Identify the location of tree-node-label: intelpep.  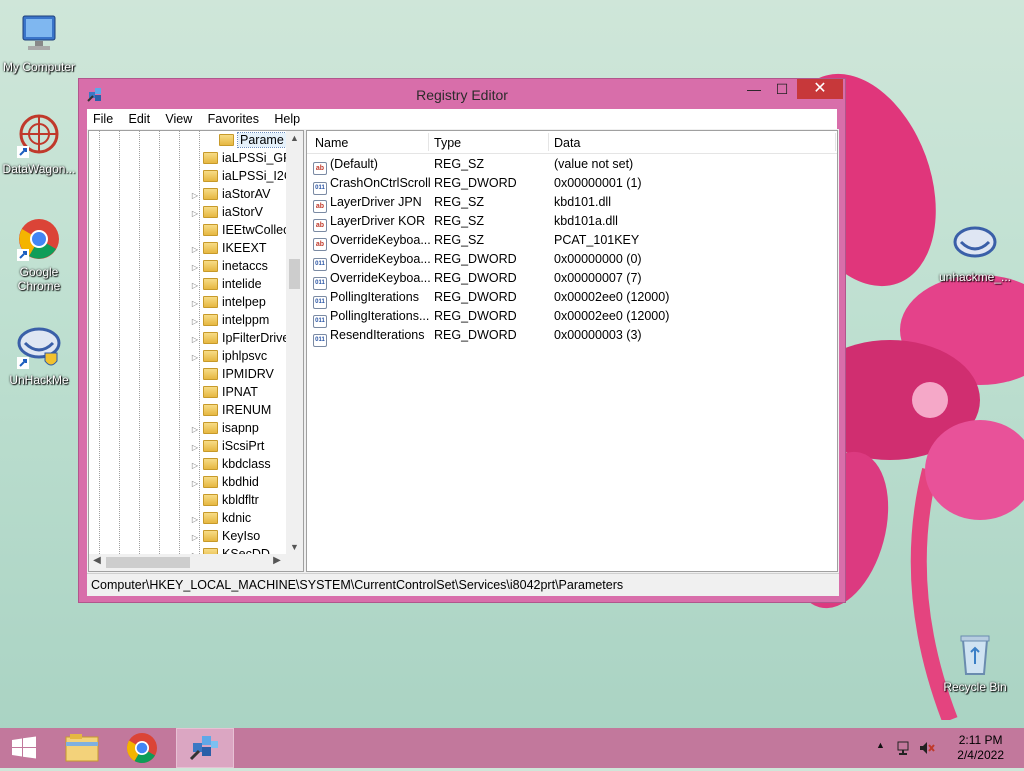
(244, 302).